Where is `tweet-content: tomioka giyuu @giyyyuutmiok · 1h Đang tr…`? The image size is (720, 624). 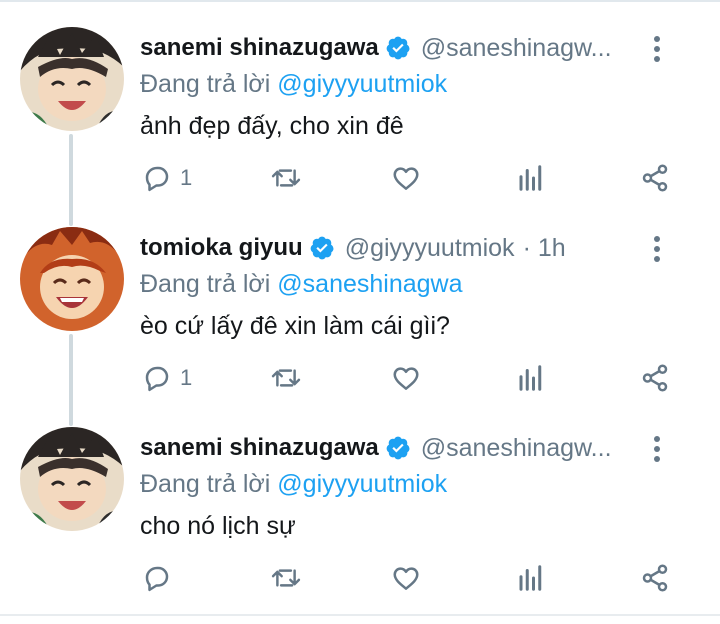 tweet-content: tomioka giyuu @giyyyuutmiok · 1h Đang tr… is located at coordinates (420, 286).